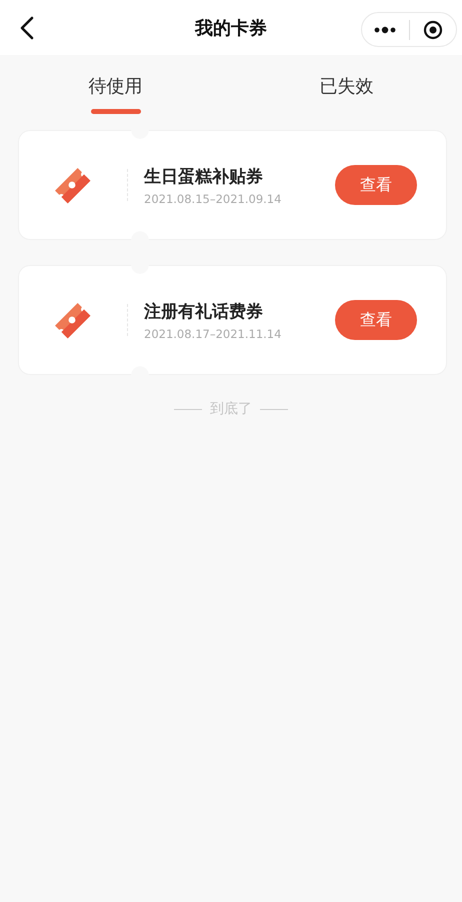 This screenshot has width=462, height=902. Describe the element at coordinates (432, 30) in the screenshot. I see `target-icon` at that location.